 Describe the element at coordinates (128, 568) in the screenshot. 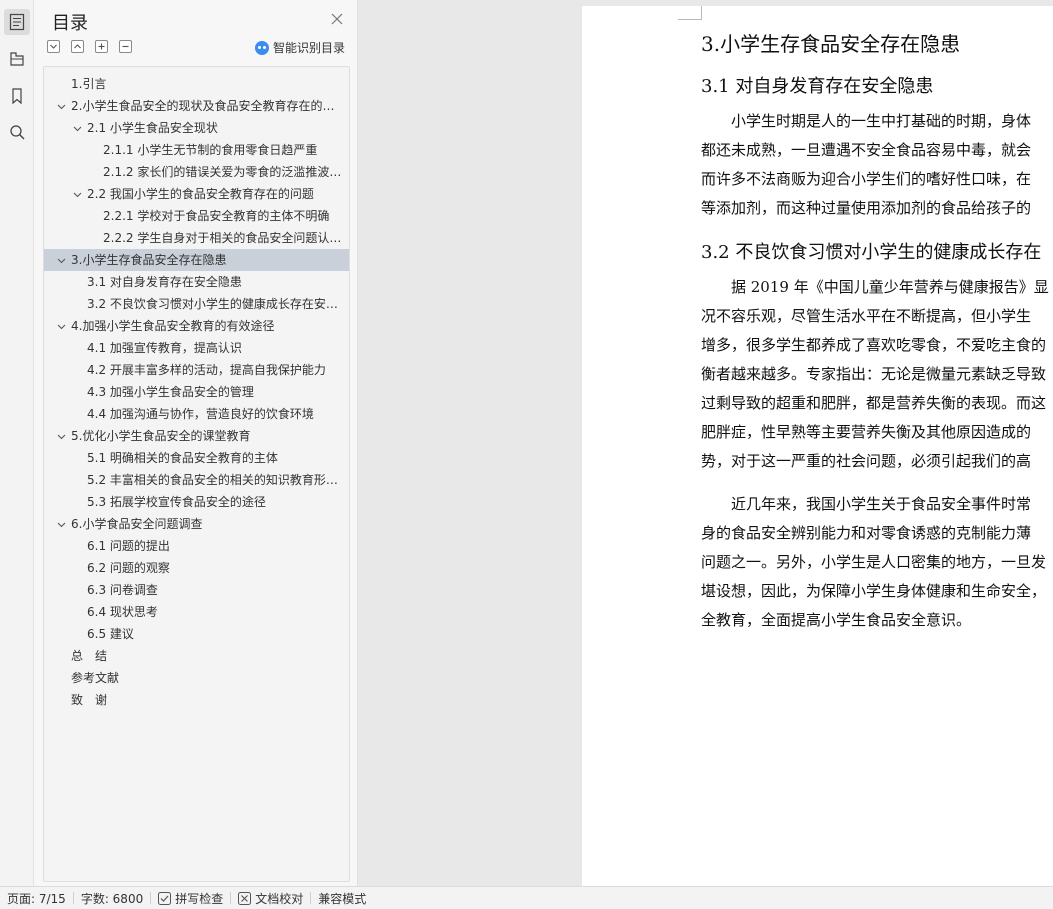

I see `toc-item-label: 6.2 问题的观察` at that location.